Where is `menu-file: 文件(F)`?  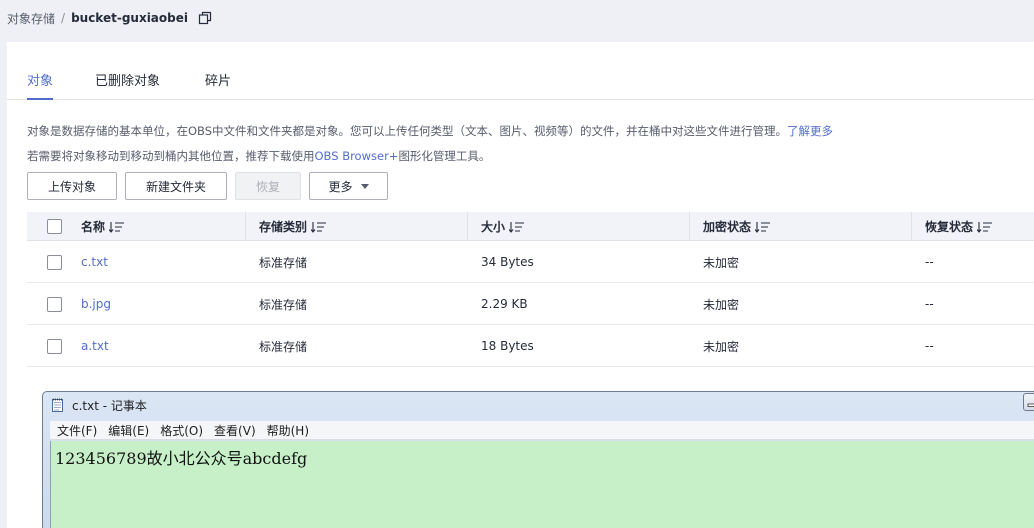 menu-file: 文件(F) is located at coordinates (77, 430).